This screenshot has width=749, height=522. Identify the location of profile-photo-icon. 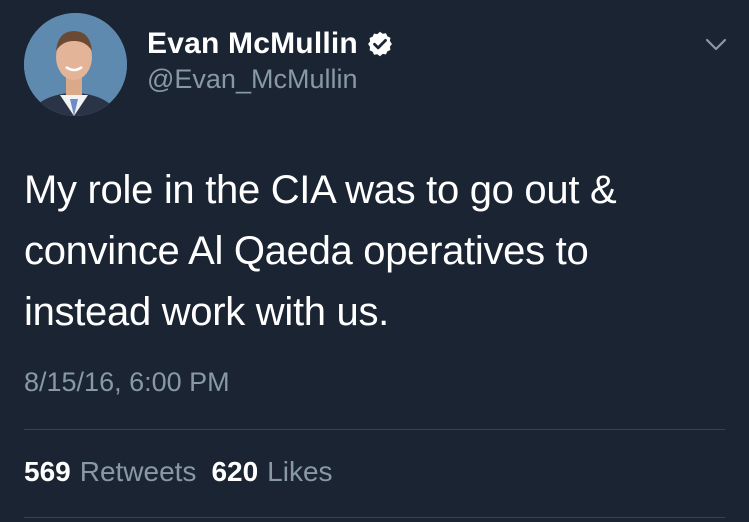
(75, 64).